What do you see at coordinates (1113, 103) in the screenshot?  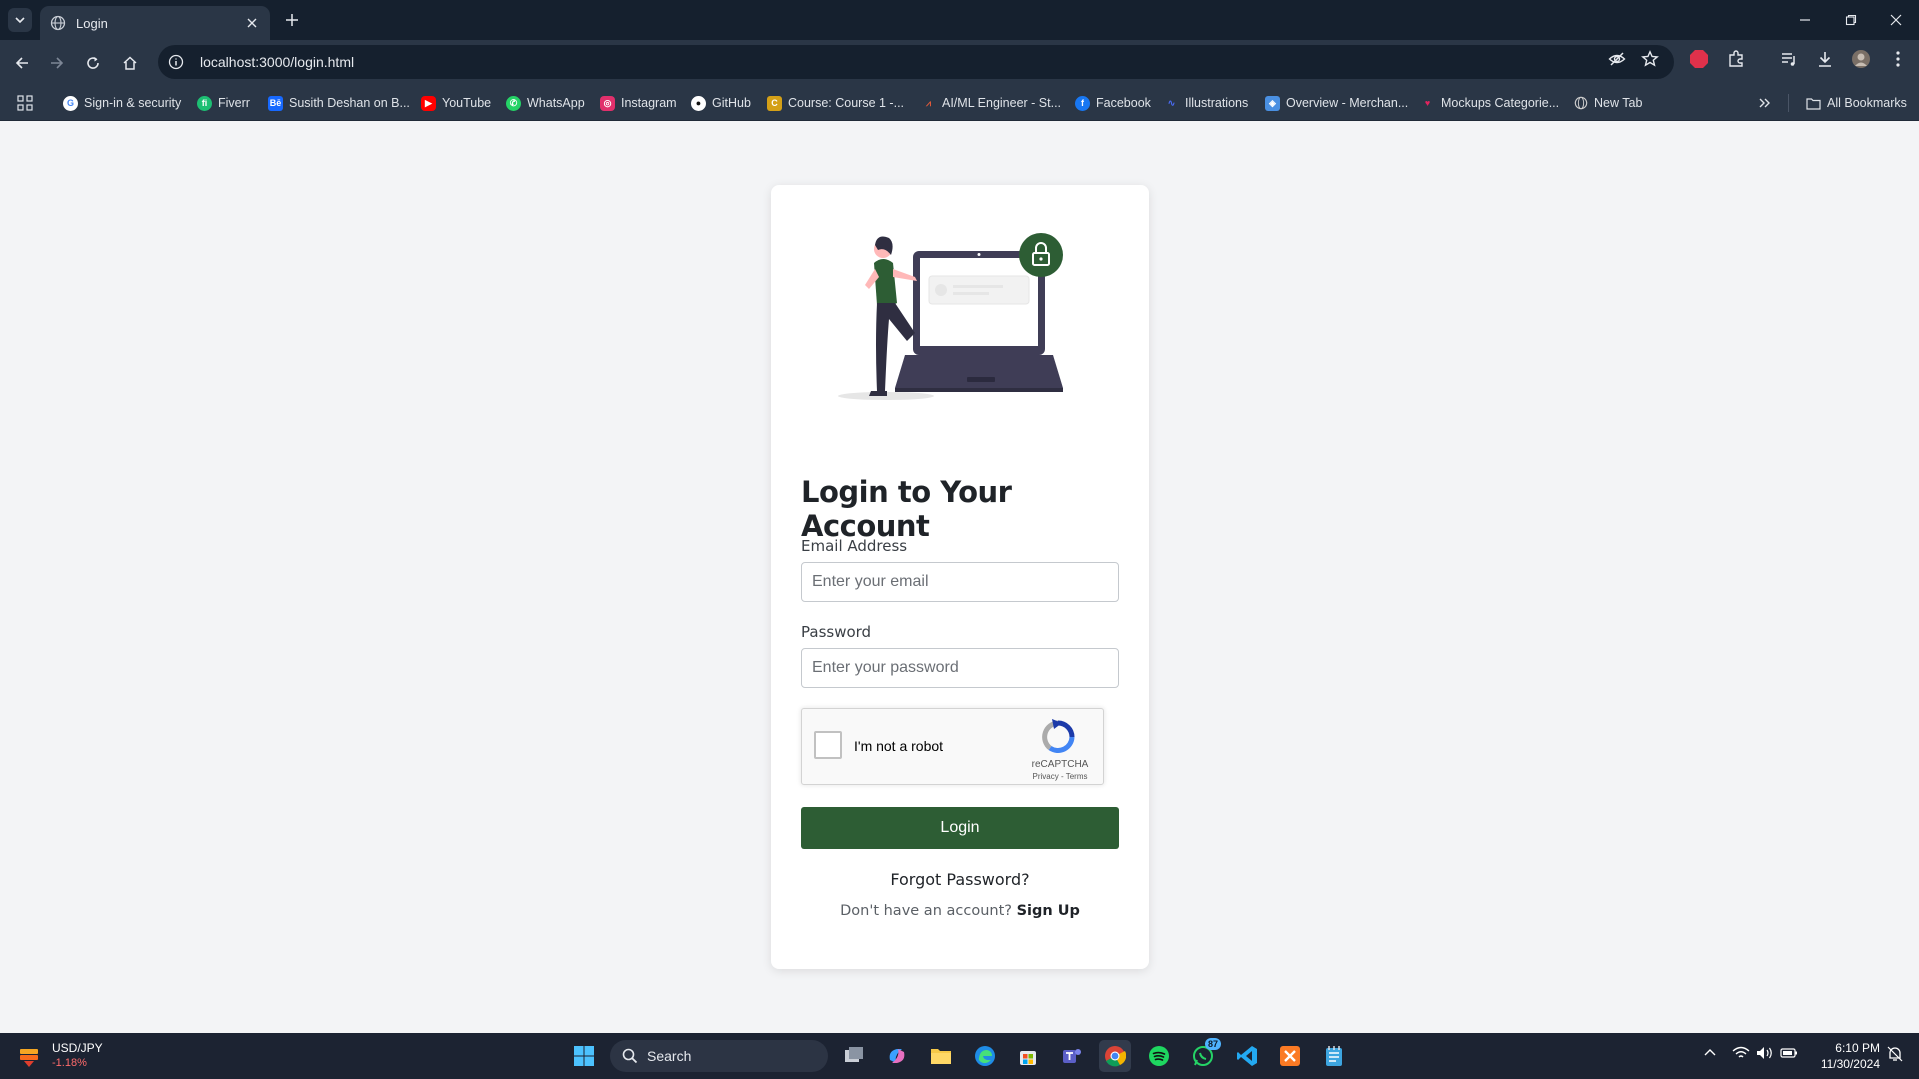 I see `bookmark-facebook: f Facebook` at bounding box center [1113, 103].